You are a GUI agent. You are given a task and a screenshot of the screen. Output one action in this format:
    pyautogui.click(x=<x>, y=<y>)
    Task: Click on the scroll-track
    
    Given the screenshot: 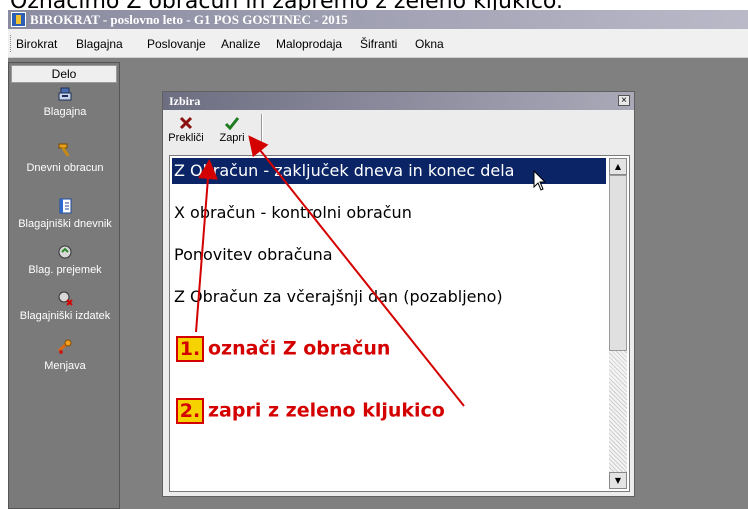 What is the action you would take?
    pyautogui.click(x=618, y=411)
    